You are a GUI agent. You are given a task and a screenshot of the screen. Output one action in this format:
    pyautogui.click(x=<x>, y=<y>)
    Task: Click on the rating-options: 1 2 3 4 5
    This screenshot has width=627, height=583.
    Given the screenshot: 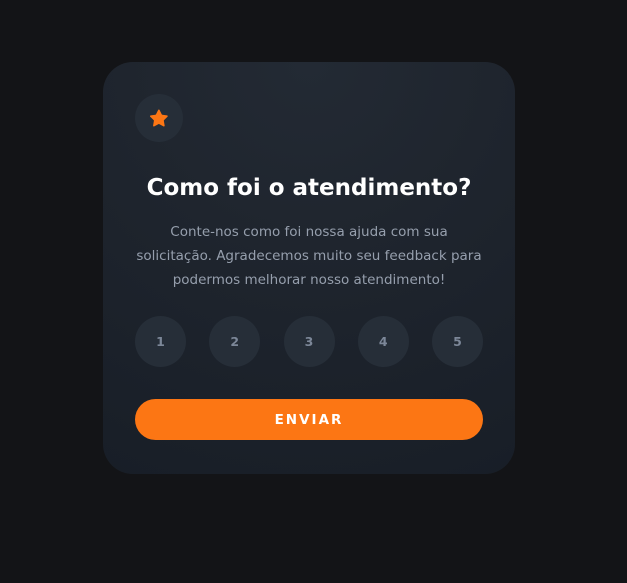 What is the action you would take?
    pyautogui.click(x=309, y=341)
    